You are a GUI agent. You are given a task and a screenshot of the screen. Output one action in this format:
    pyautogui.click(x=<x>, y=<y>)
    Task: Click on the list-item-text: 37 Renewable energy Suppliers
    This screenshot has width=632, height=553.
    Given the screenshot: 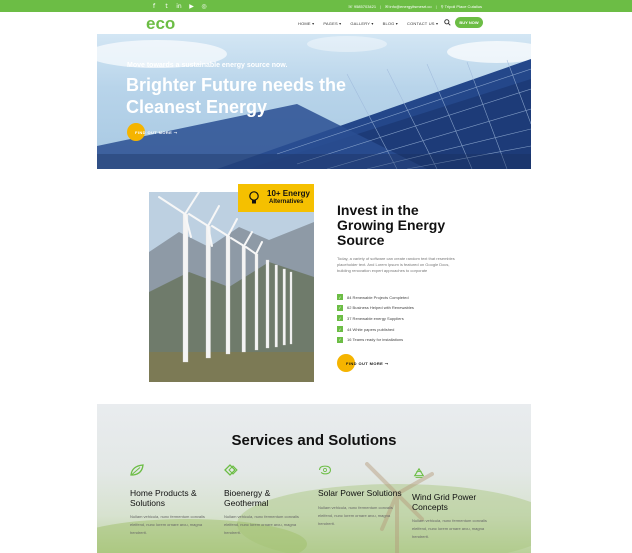 What is the action you would take?
    pyautogui.click(x=375, y=318)
    